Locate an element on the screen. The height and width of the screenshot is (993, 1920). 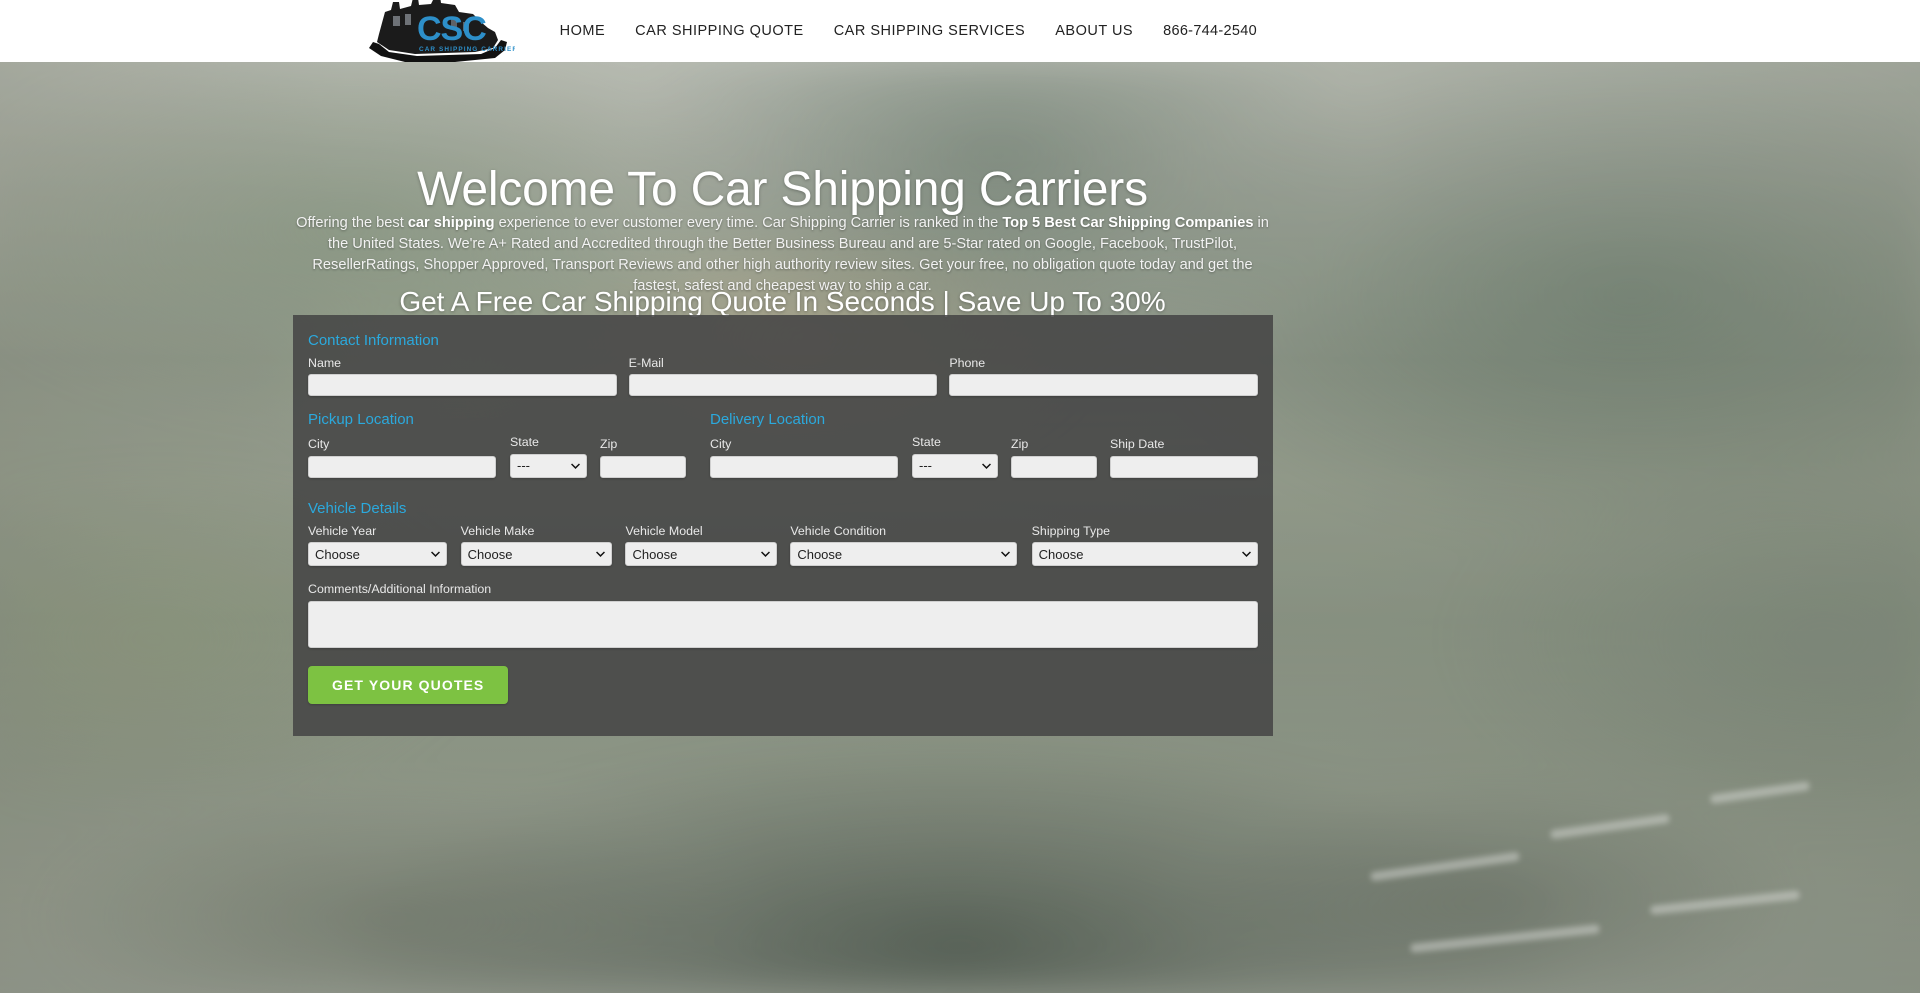
field-vehicle-model: Vehicle Model Choose is located at coordinates (701, 545).